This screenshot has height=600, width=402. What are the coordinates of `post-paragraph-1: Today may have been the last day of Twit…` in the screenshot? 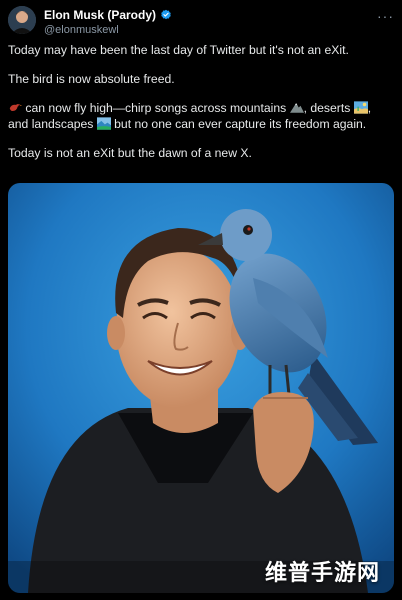 It's located at (178, 50).